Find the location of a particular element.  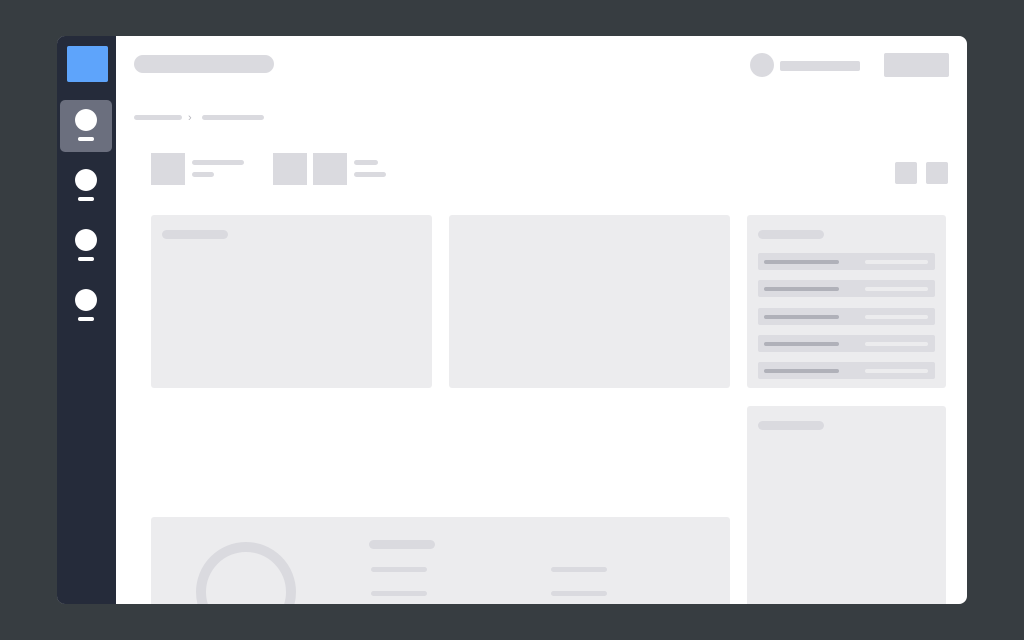

sidebar is located at coordinates (86, 320).